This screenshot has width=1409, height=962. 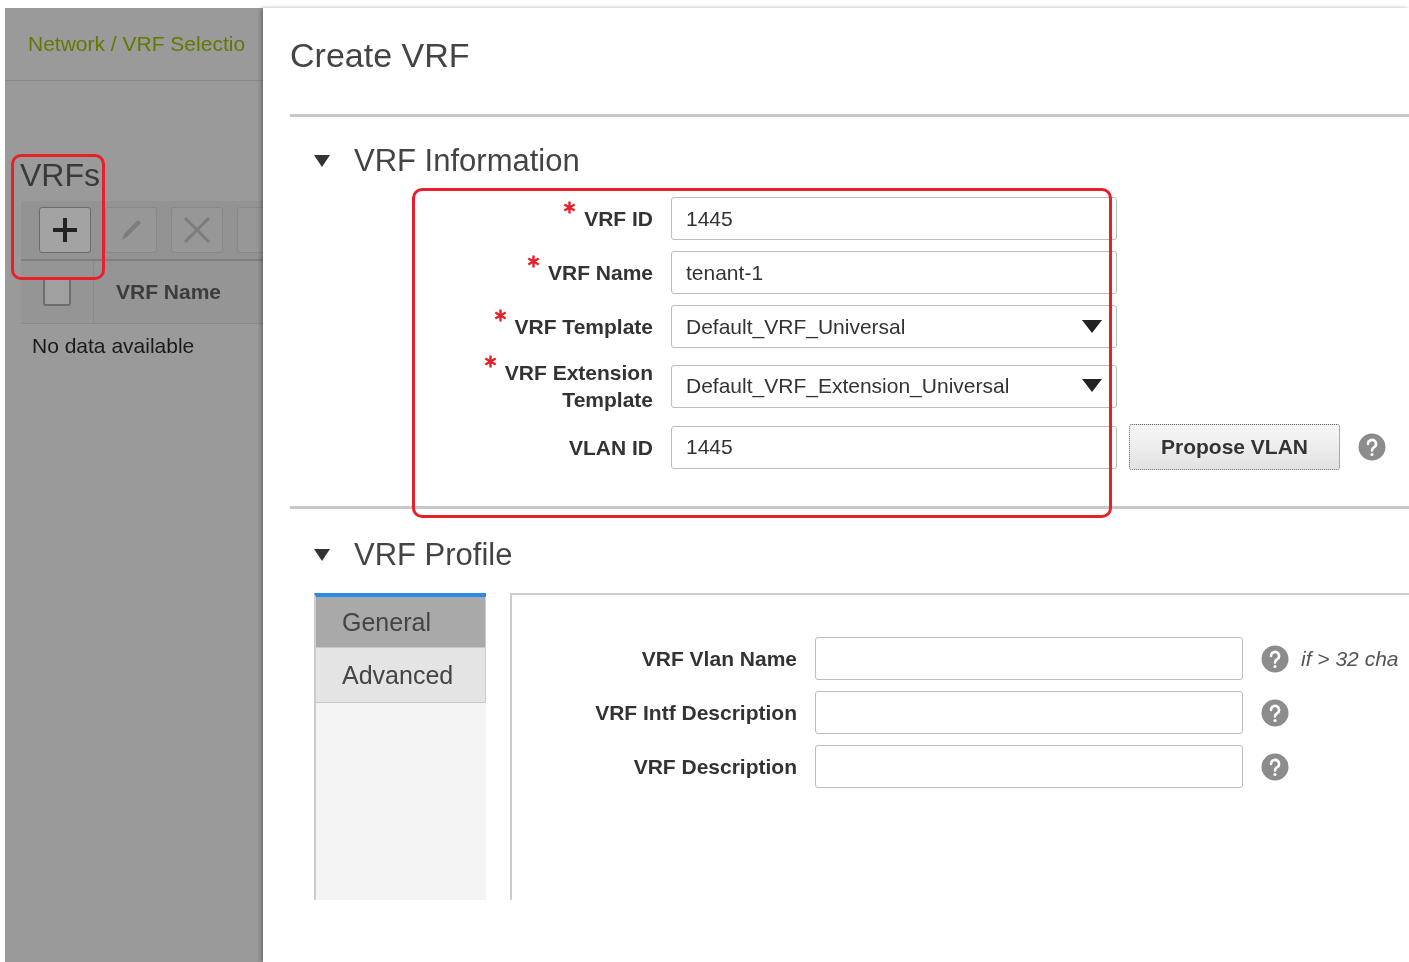 What do you see at coordinates (618, 219) in the screenshot?
I see `field-label: VRF ID` at bounding box center [618, 219].